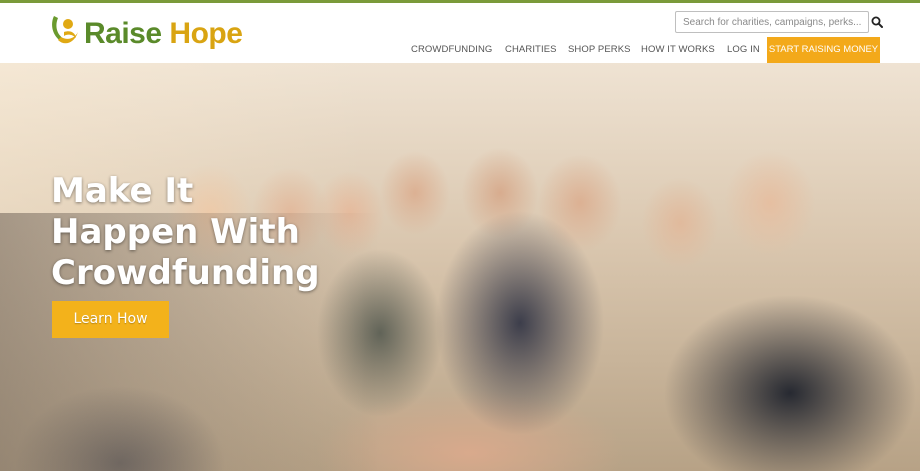 The image size is (920, 471). What do you see at coordinates (122, 191) in the screenshot?
I see `hero-headline-line-1: Make It` at bounding box center [122, 191].